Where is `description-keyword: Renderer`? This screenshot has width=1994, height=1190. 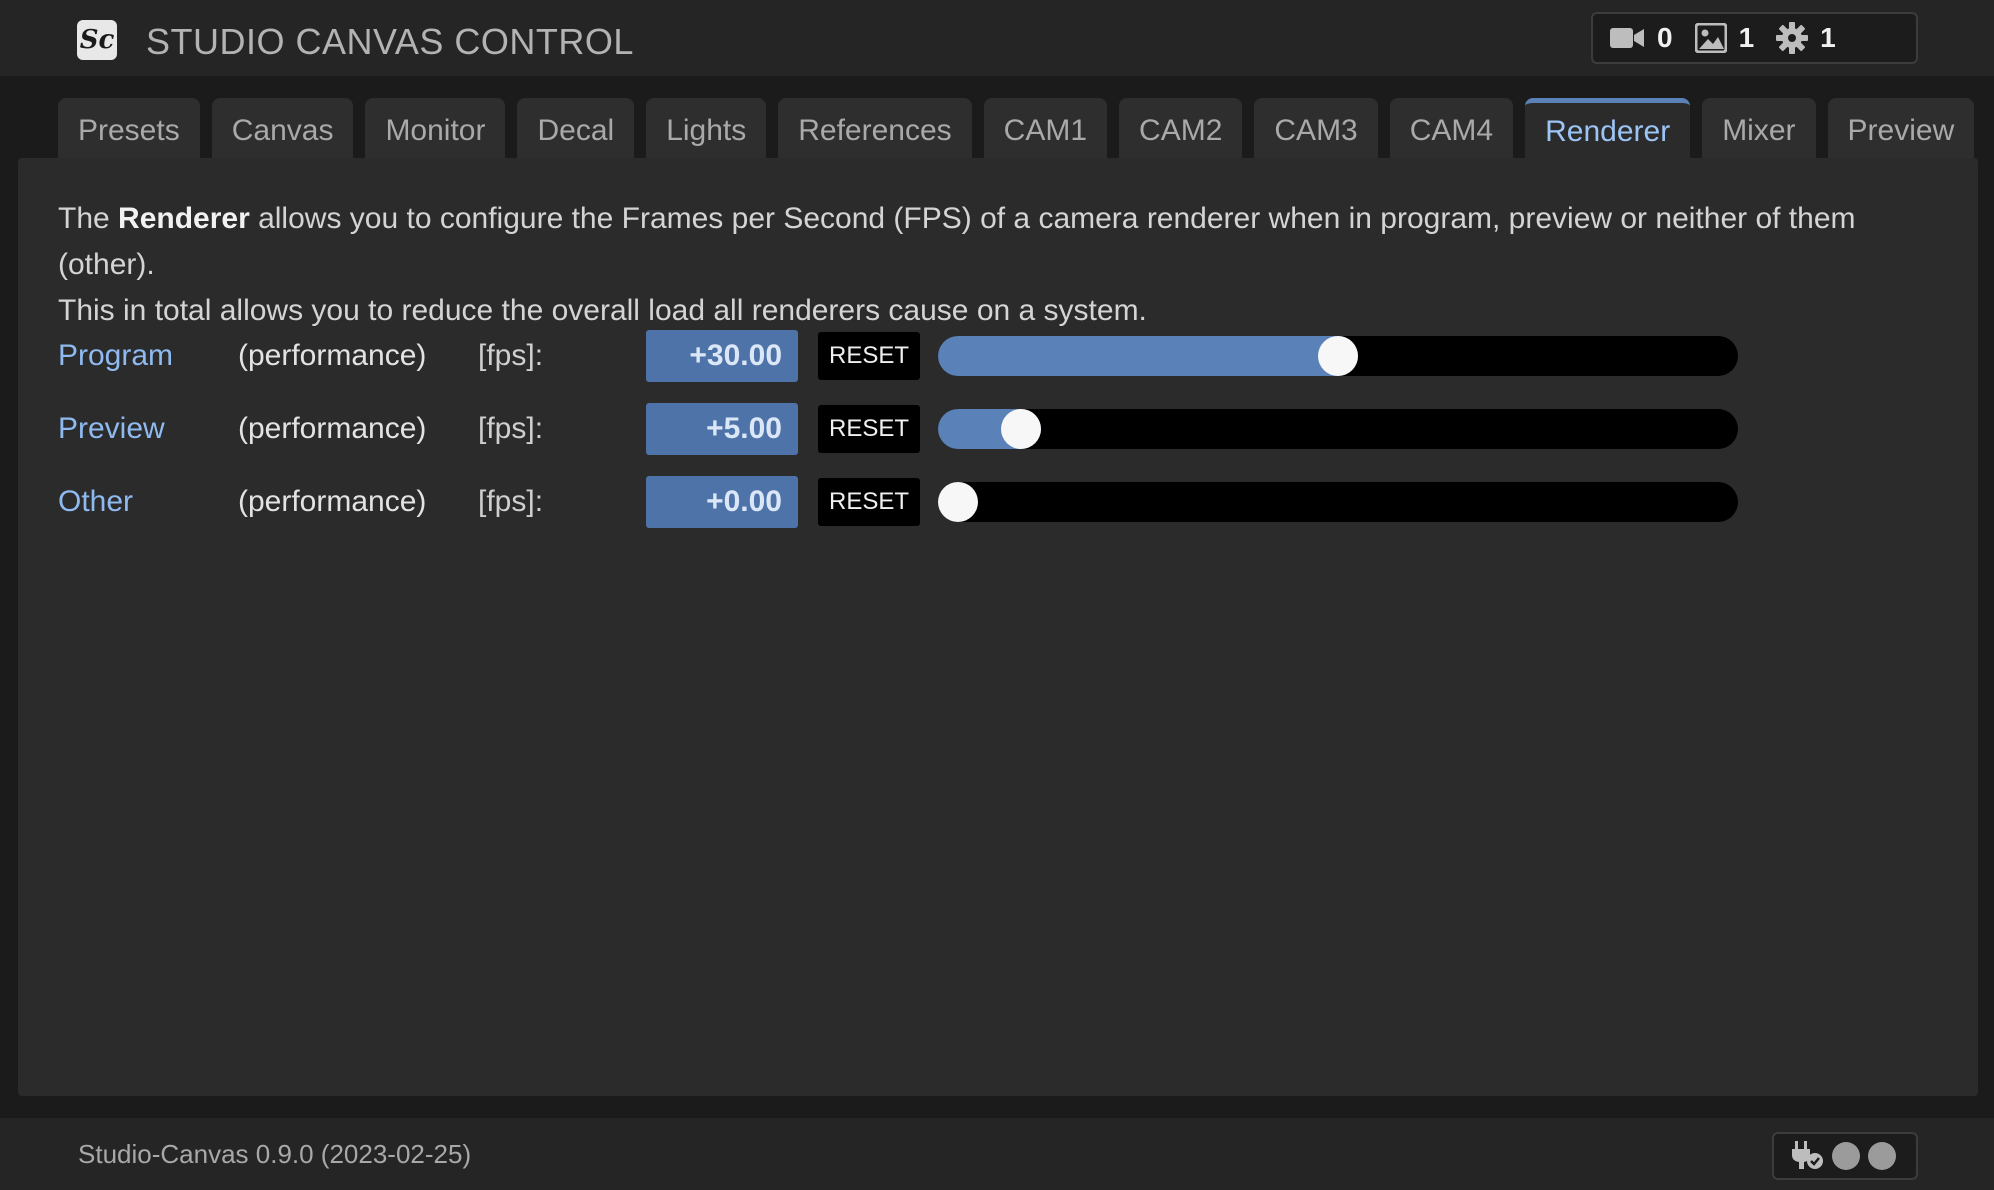 description-keyword: Renderer is located at coordinates (184, 218).